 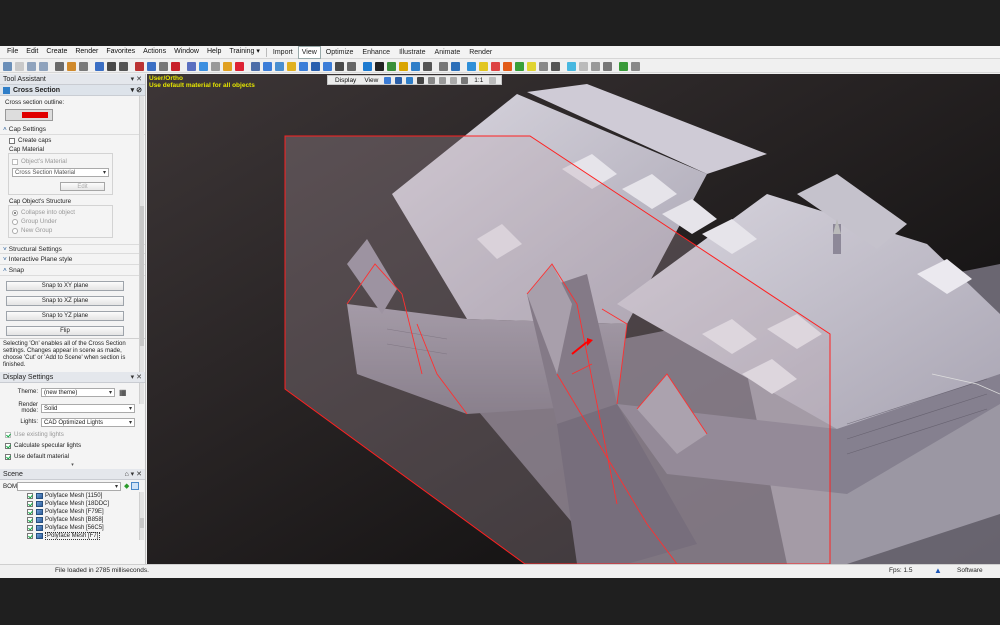 What do you see at coordinates (15, 161) in the screenshot?
I see `objects-material-checkbox` at bounding box center [15, 161].